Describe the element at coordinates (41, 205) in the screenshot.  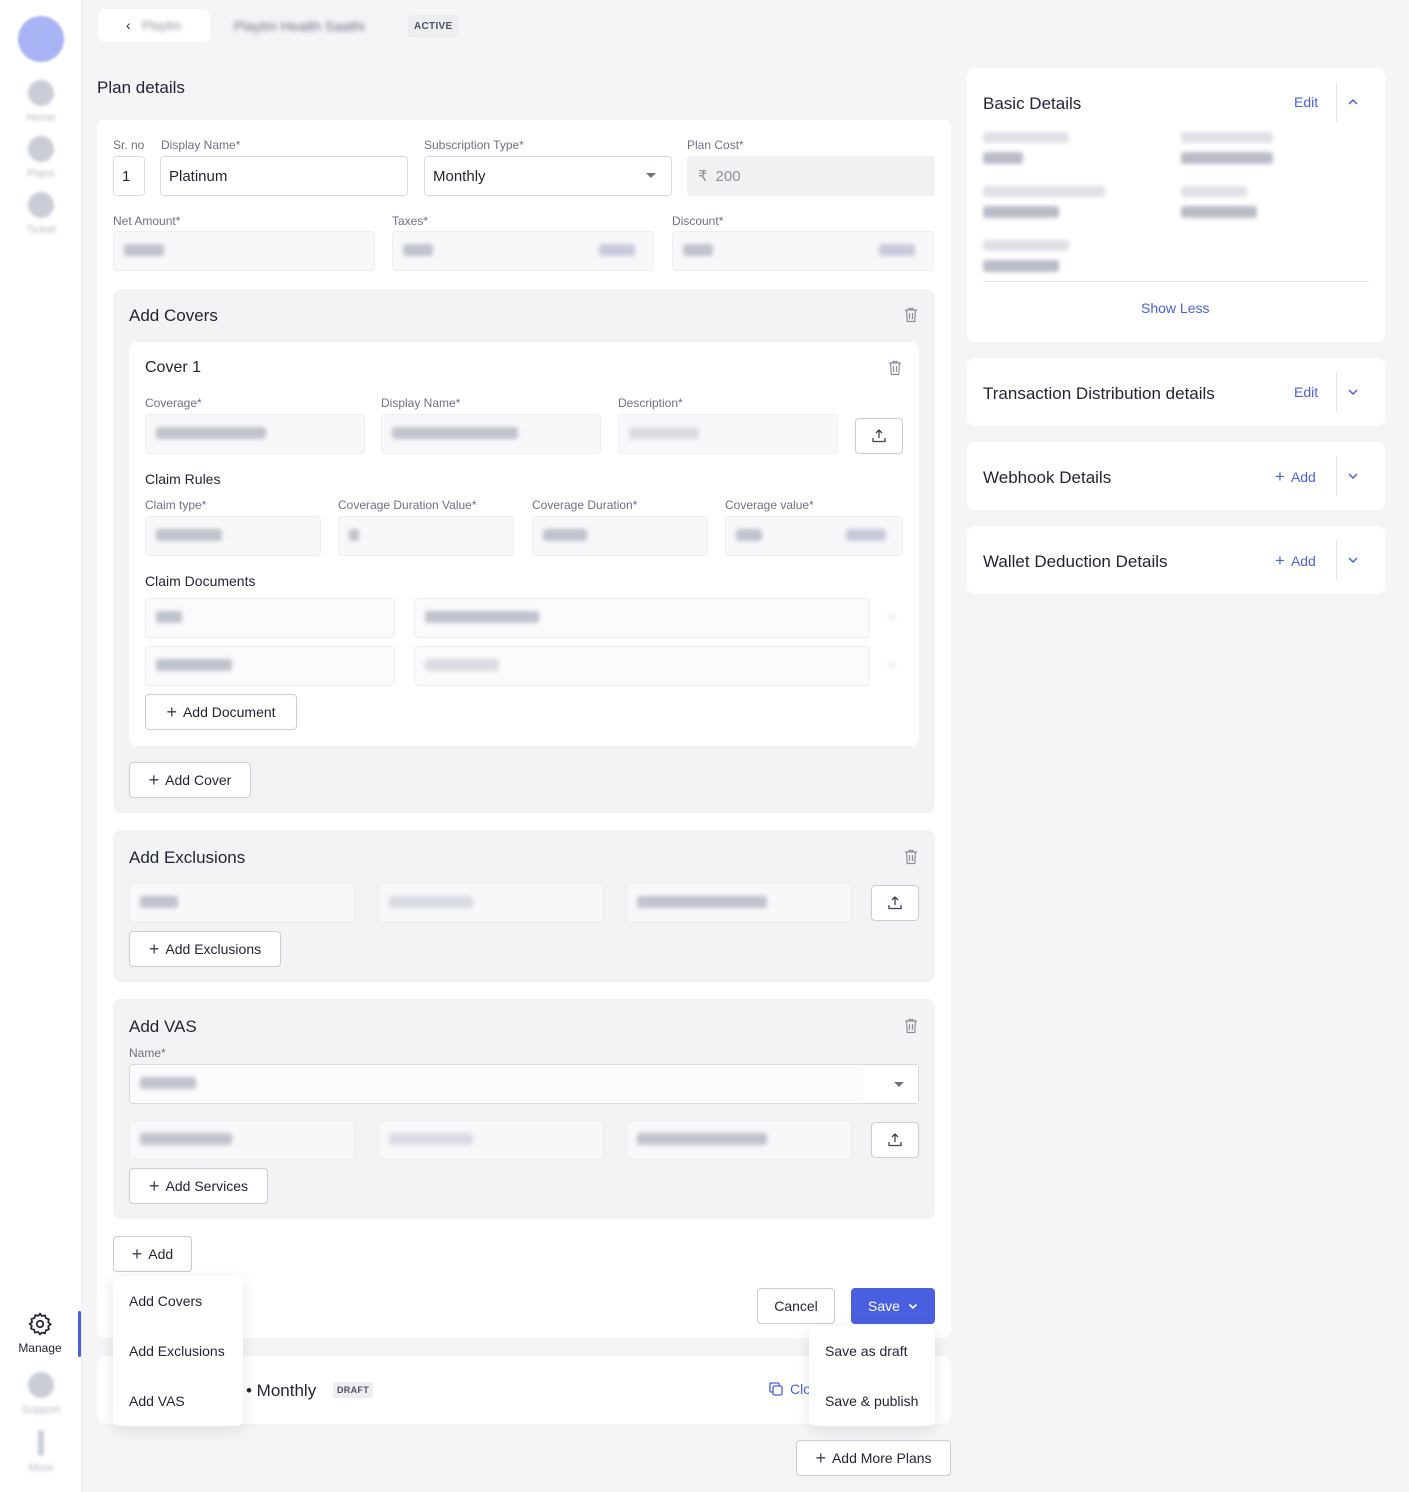
I see `ticket-icon` at that location.